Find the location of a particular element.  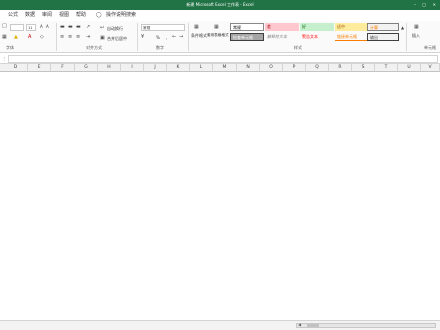

style-bad: 差 is located at coordinates (282, 27).